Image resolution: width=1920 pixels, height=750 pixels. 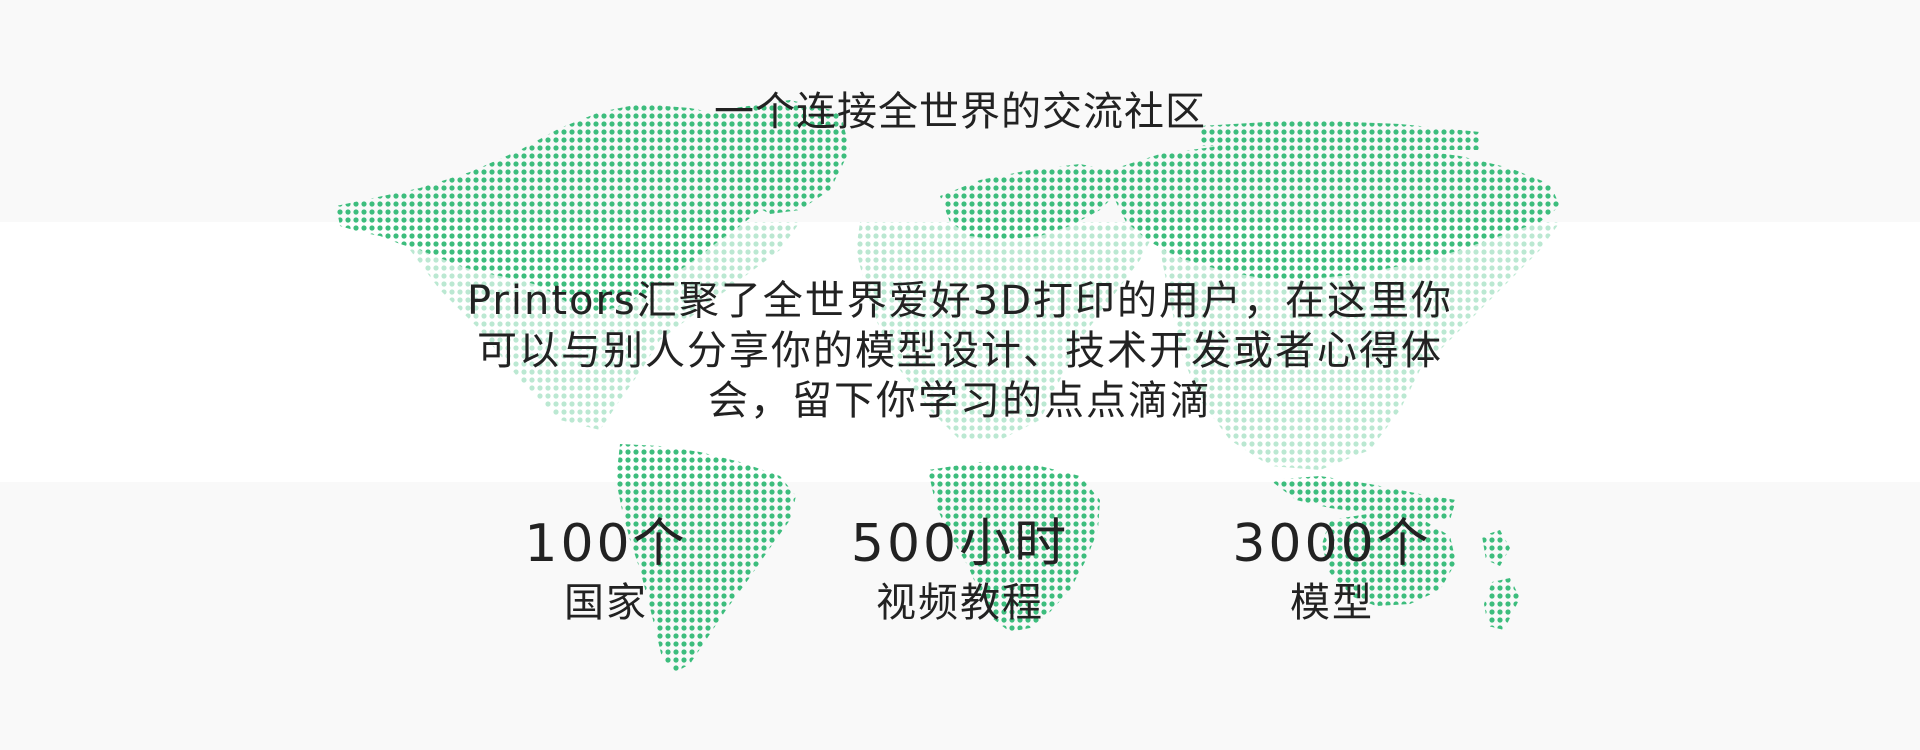 I want to click on stat-value: 500小时, so click(x=960, y=544).